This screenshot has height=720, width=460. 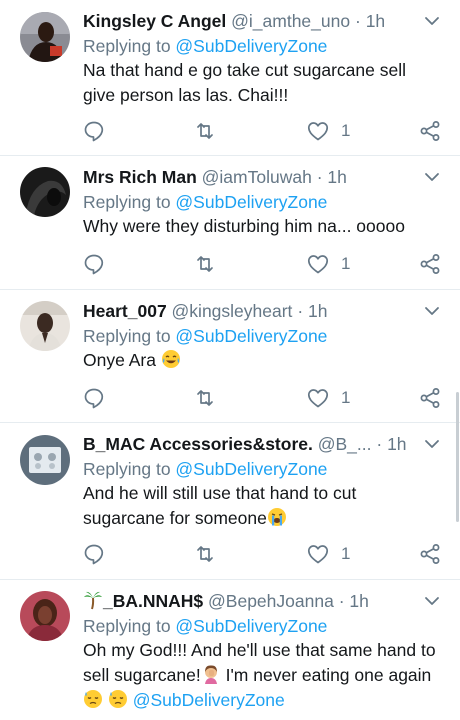 I want to click on tweet-text-line: give person las las. Chai!!!, so click(x=186, y=95).